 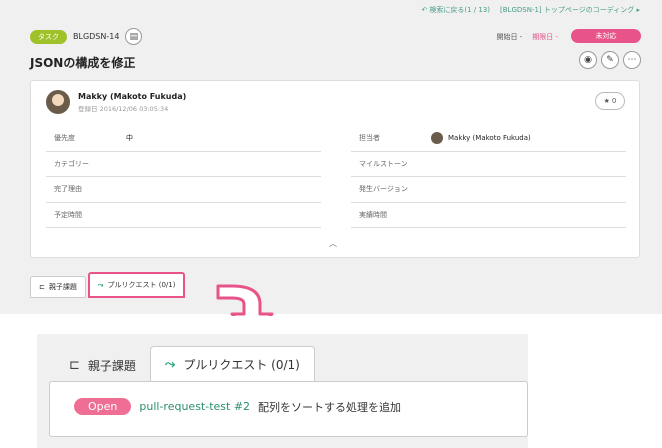 What do you see at coordinates (606, 36) in the screenshot?
I see `status-badge: 未対応` at bounding box center [606, 36].